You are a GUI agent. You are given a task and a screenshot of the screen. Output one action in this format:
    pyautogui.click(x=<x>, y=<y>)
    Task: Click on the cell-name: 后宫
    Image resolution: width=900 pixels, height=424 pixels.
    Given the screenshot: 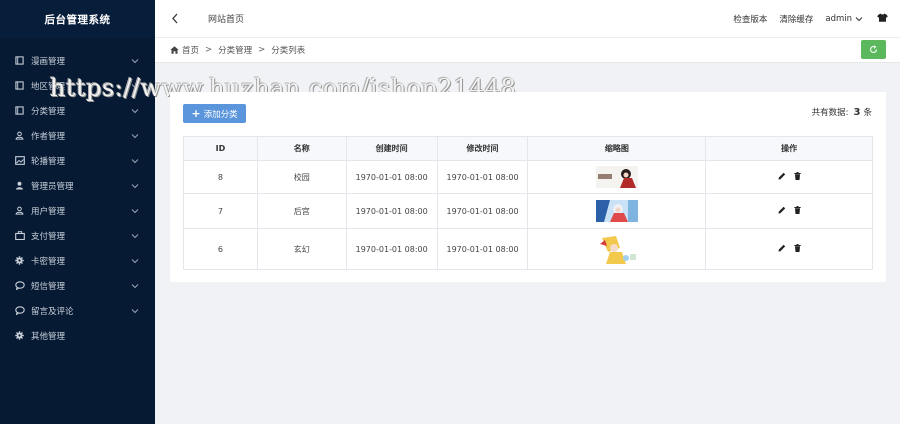 What is the action you would take?
    pyautogui.click(x=301, y=211)
    